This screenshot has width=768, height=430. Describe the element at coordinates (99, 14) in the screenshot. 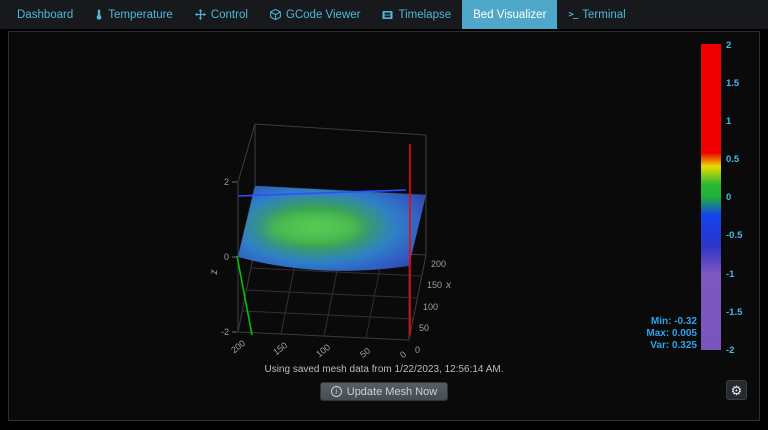

I see `thermometer-icon` at that location.